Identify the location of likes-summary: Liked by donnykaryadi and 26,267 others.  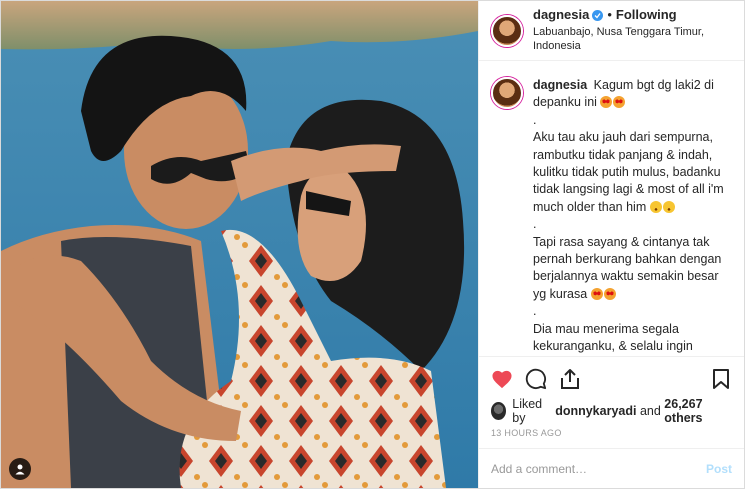
(611, 411).